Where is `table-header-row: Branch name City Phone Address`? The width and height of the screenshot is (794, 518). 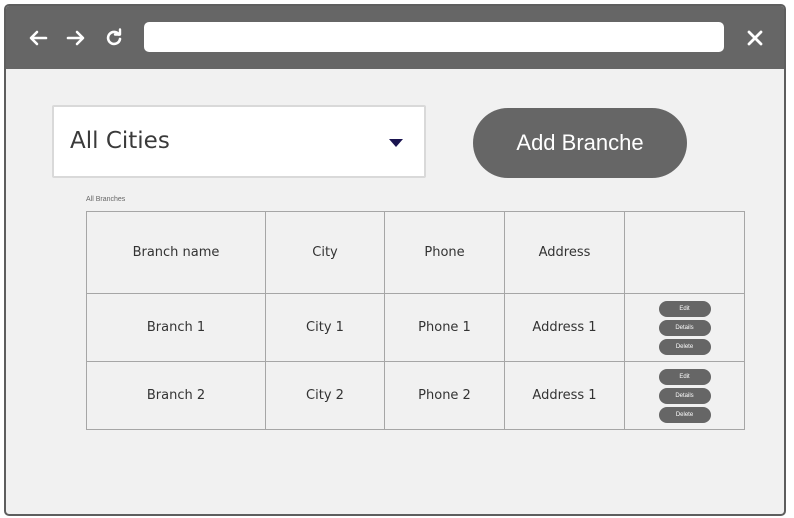
table-header-row: Branch name City Phone Address is located at coordinates (415, 252).